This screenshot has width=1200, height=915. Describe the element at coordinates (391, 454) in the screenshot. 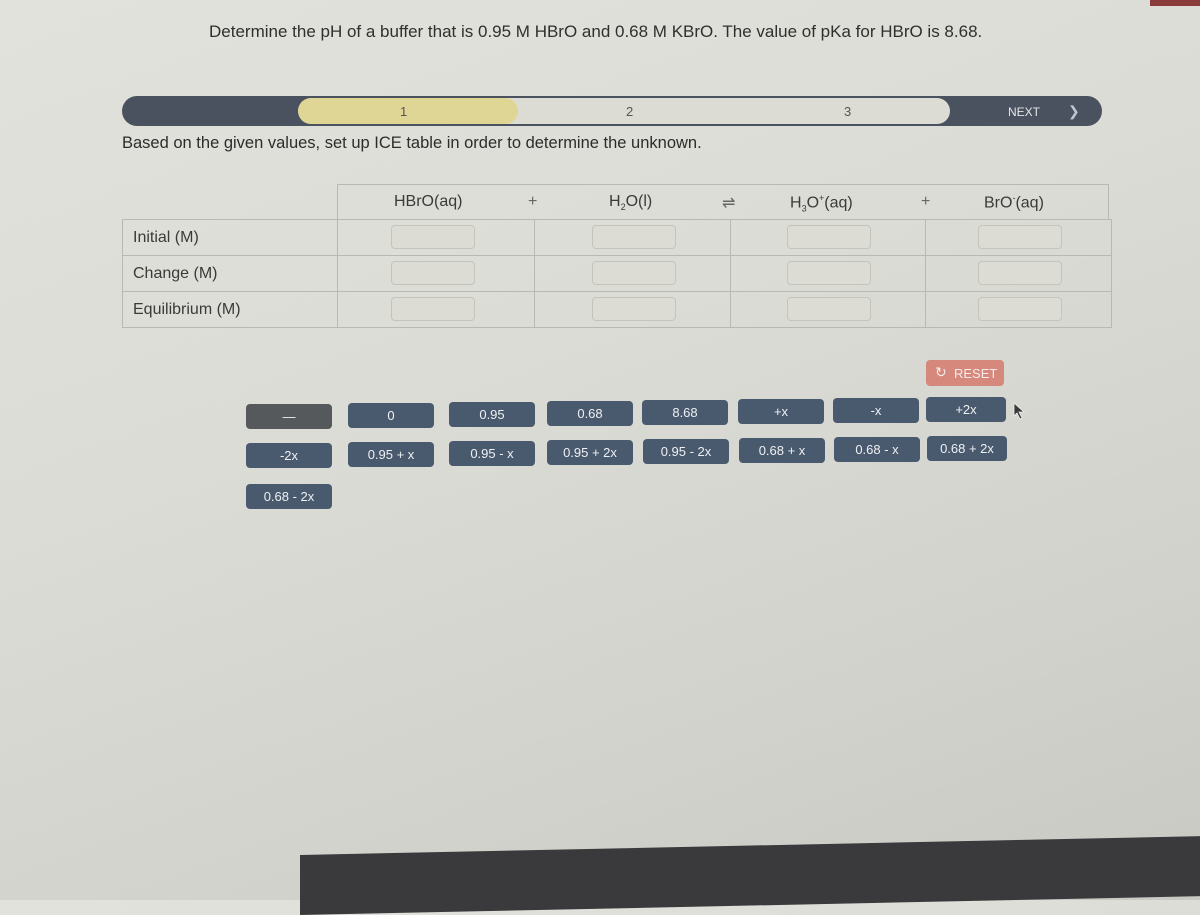

I see `answer-tile: 0.95 + x` at that location.